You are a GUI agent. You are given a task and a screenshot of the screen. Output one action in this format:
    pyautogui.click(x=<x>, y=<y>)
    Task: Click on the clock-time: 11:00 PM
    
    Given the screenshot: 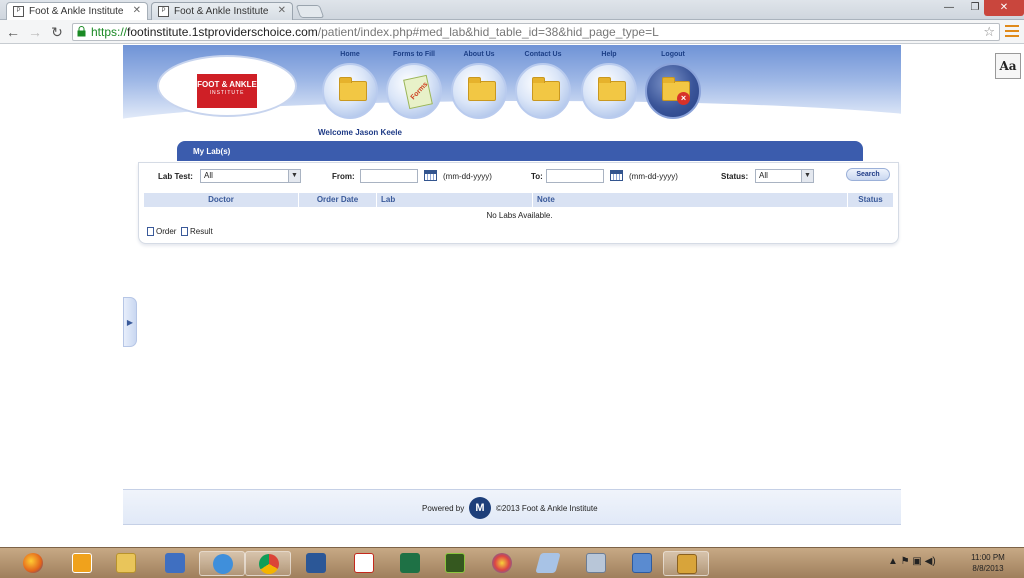 What is the action you would take?
    pyautogui.click(x=988, y=557)
    